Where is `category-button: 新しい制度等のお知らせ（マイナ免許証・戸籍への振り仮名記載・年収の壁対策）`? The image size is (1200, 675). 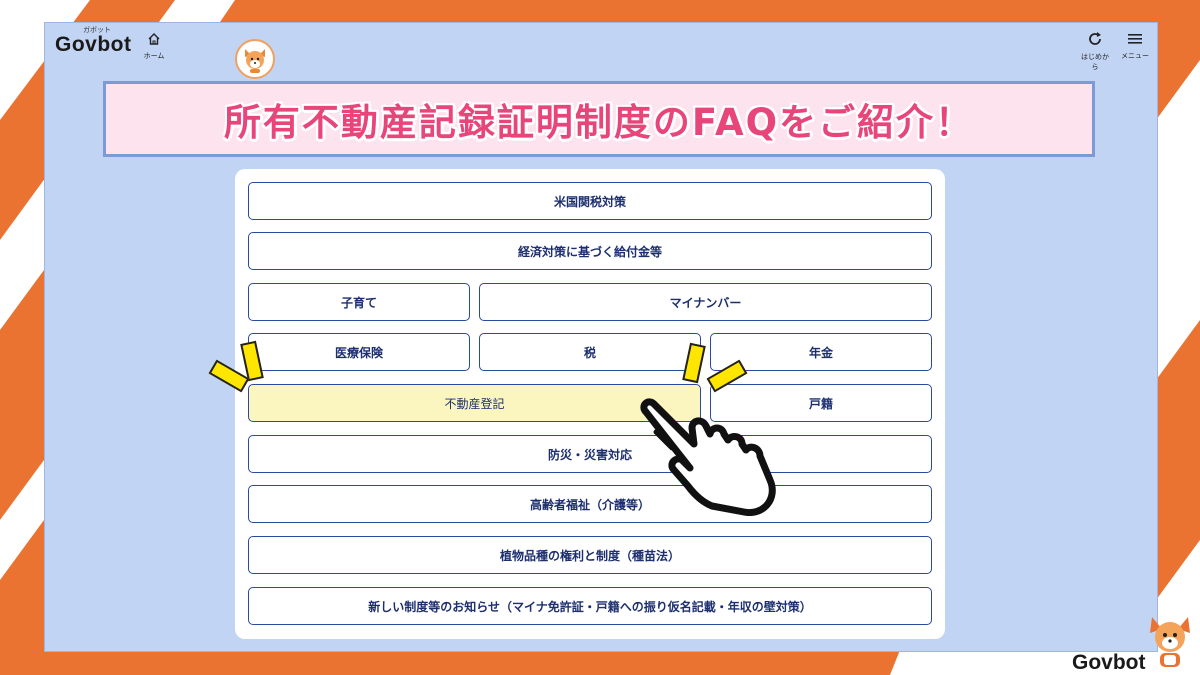
category-button: 新しい制度等のお知らせ（マイナ免許証・戸籍への振り仮名記載・年収の壁対策） is located at coordinates (590, 606).